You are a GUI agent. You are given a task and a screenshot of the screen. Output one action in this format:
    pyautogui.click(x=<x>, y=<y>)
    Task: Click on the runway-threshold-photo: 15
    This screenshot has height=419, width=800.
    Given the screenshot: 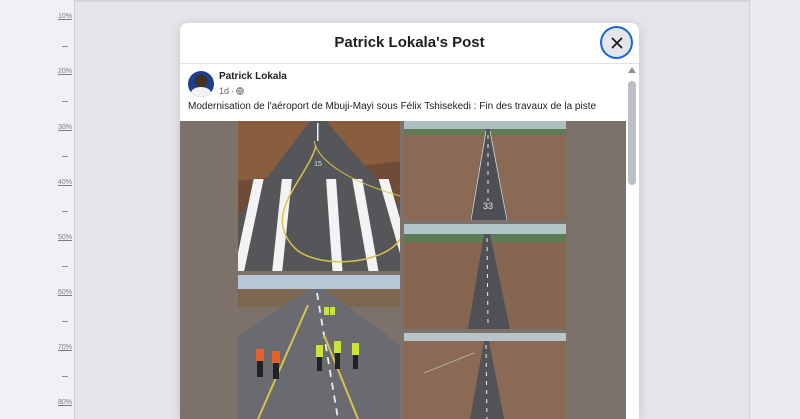 What is the action you would take?
    pyautogui.click(x=319, y=196)
    